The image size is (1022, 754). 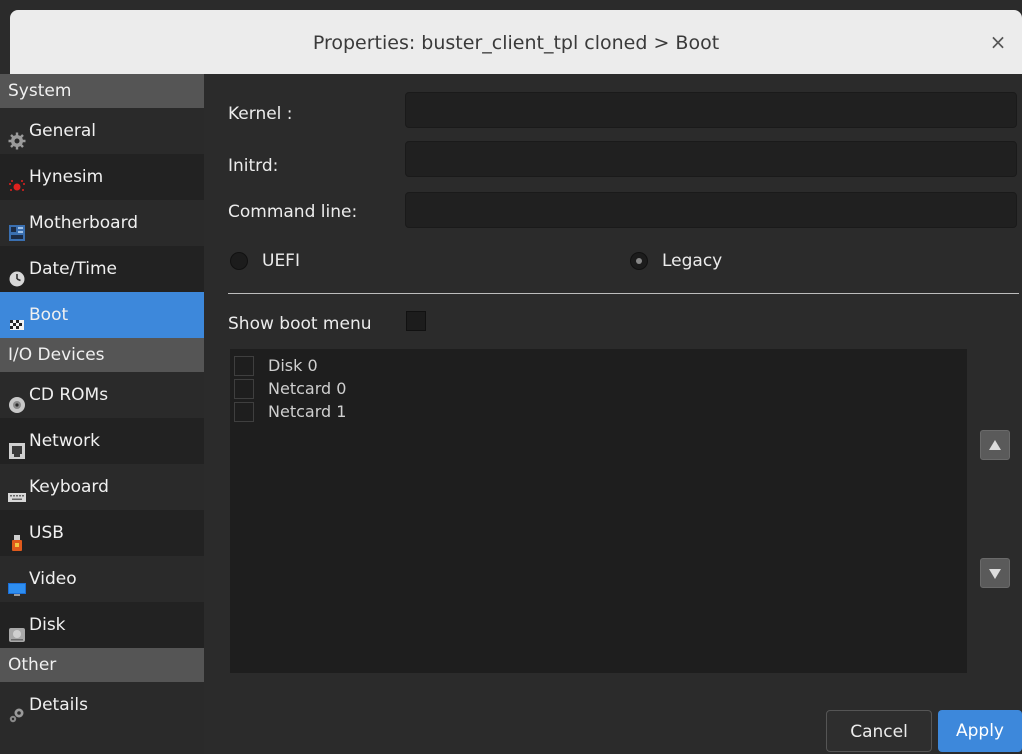 What do you see at coordinates (17, 318) in the screenshot?
I see `boot-flag-icon` at bounding box center [17, 318].